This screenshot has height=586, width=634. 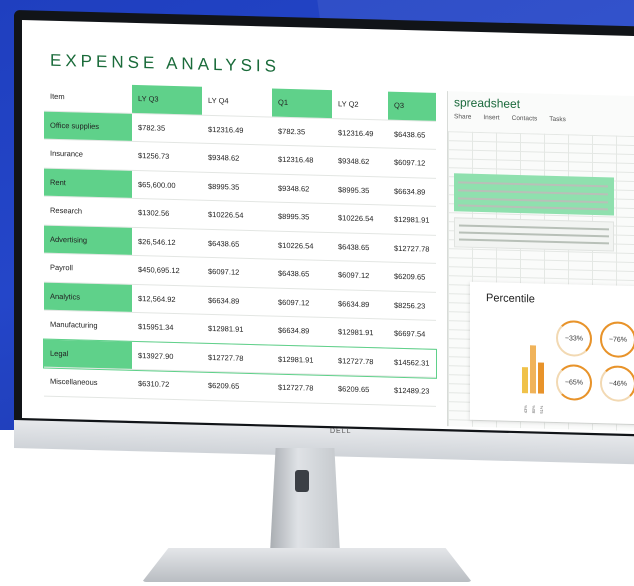 What do you see at coordinates (307, 565) in the screenshot?
I see `monitor-stand-base` at bounding box center [307, 565].